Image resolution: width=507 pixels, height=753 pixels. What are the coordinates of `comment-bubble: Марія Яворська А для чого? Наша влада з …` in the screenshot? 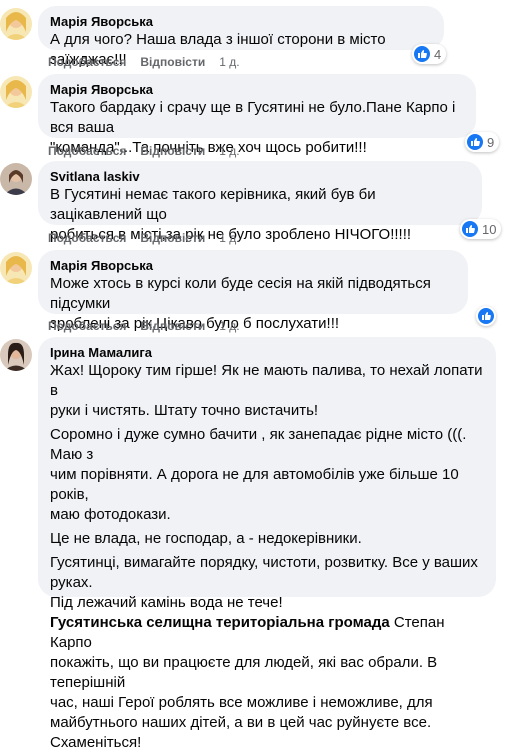 It's located at (241, 37).